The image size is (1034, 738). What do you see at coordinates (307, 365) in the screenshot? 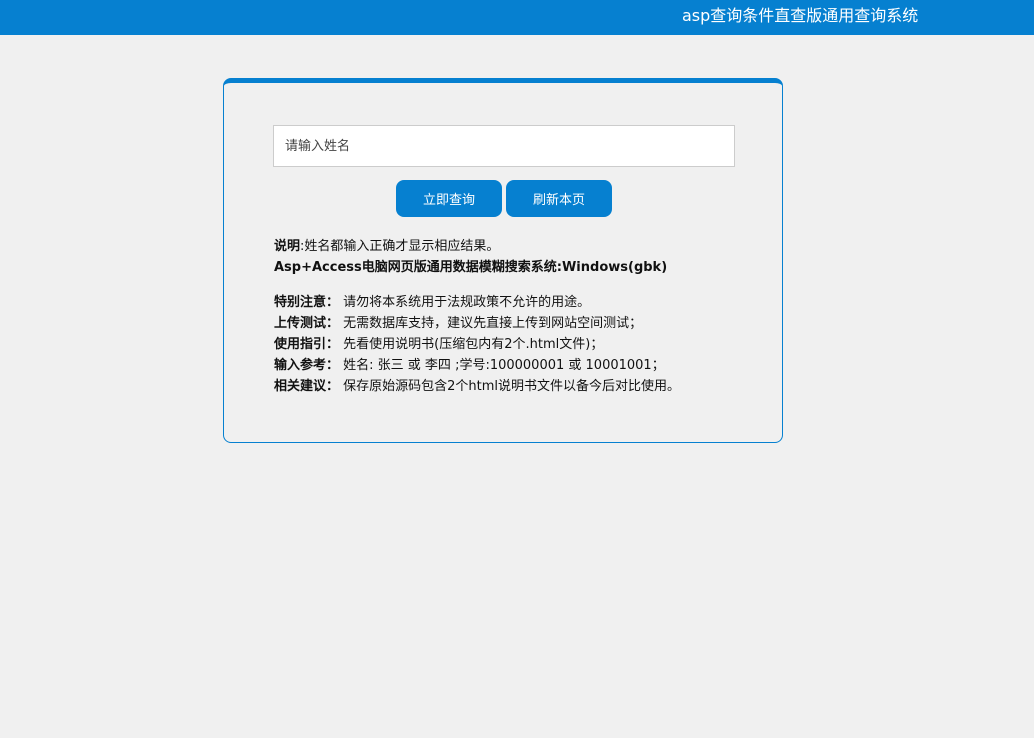
I see `note-label: 输入参考：` at bounding box center [307, 365].